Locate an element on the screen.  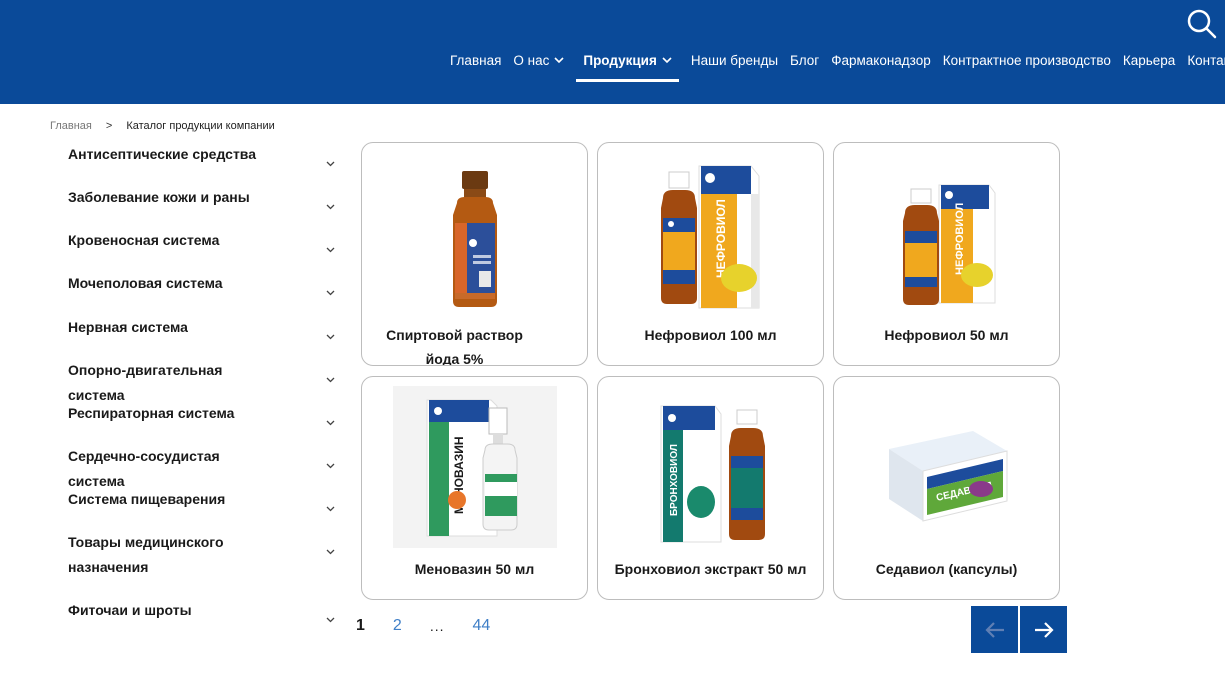
pagination: 1 2 ... 44 is located at coordinates (437, 626).